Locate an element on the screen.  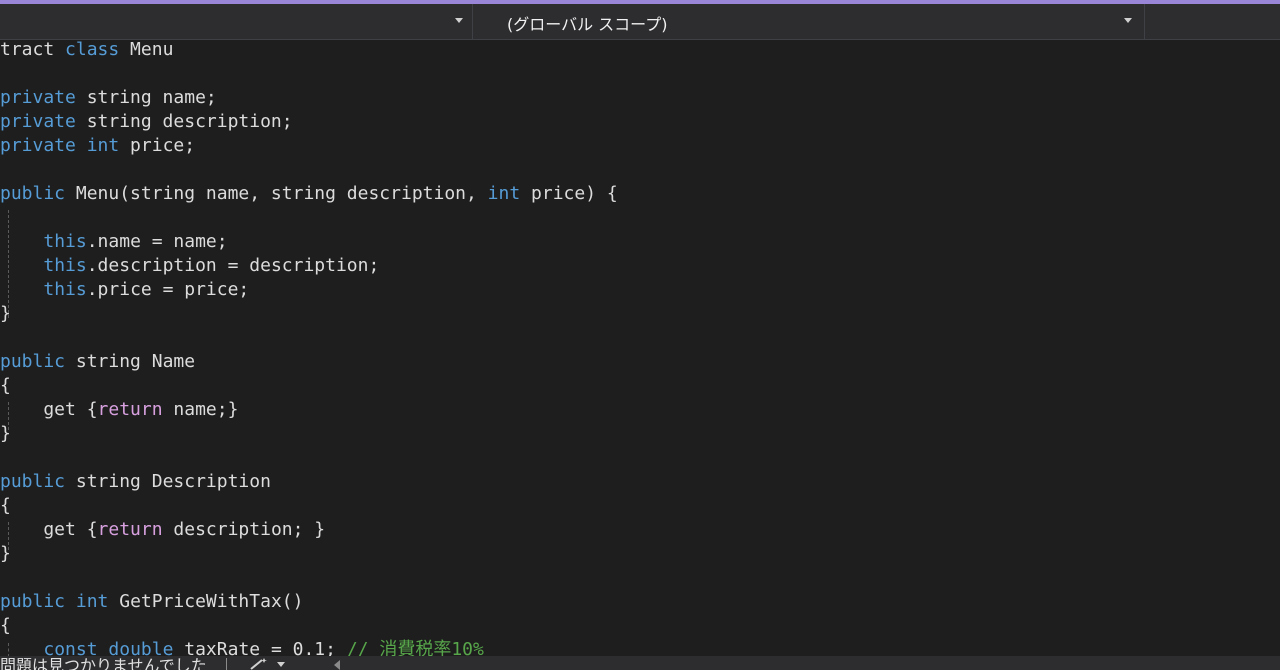
code-line: public string Name is located at coordinates (97, 362).